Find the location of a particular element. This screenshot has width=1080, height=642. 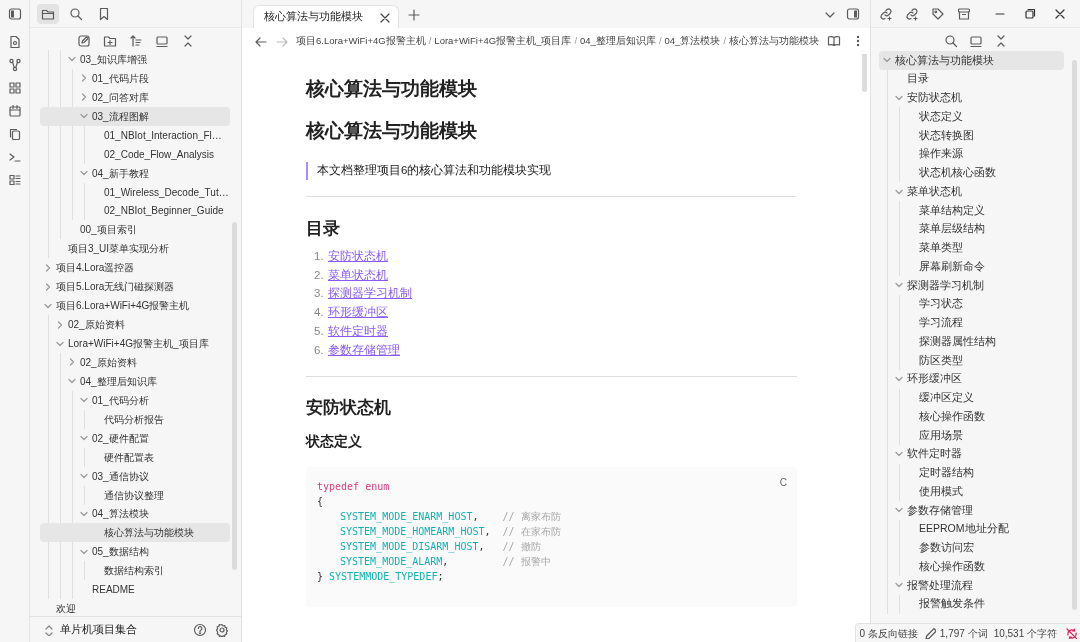

outline-item: 防区类型 is located at coordinates (971, 360).